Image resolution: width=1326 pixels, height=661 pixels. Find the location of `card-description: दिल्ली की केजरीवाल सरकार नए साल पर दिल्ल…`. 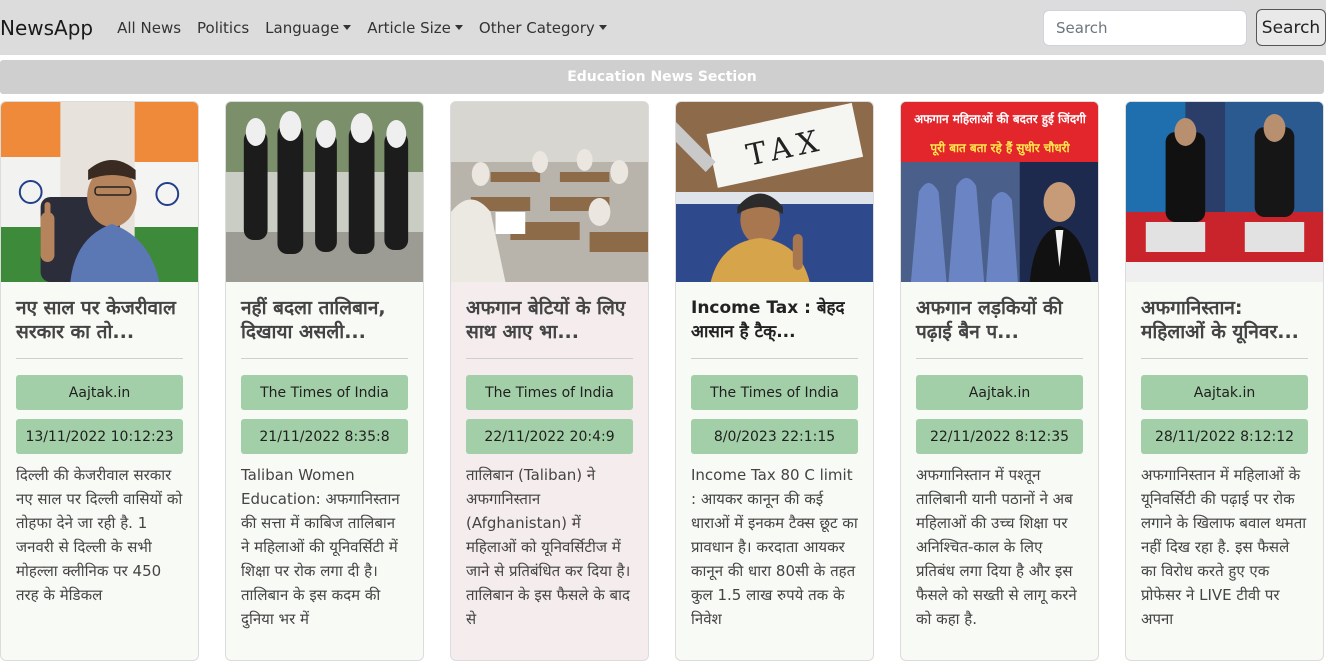

card-description: दिल्ली की केजरीवाल सरकार नए साल पर दिल्ल… is located at coordinates (99, 535).